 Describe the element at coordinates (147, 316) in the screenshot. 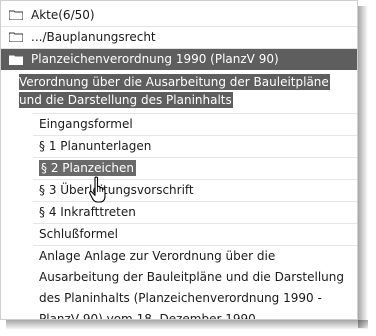

I see `anlage-line4: PlanzV 90) vom 18. Dezember 1990` at that location.